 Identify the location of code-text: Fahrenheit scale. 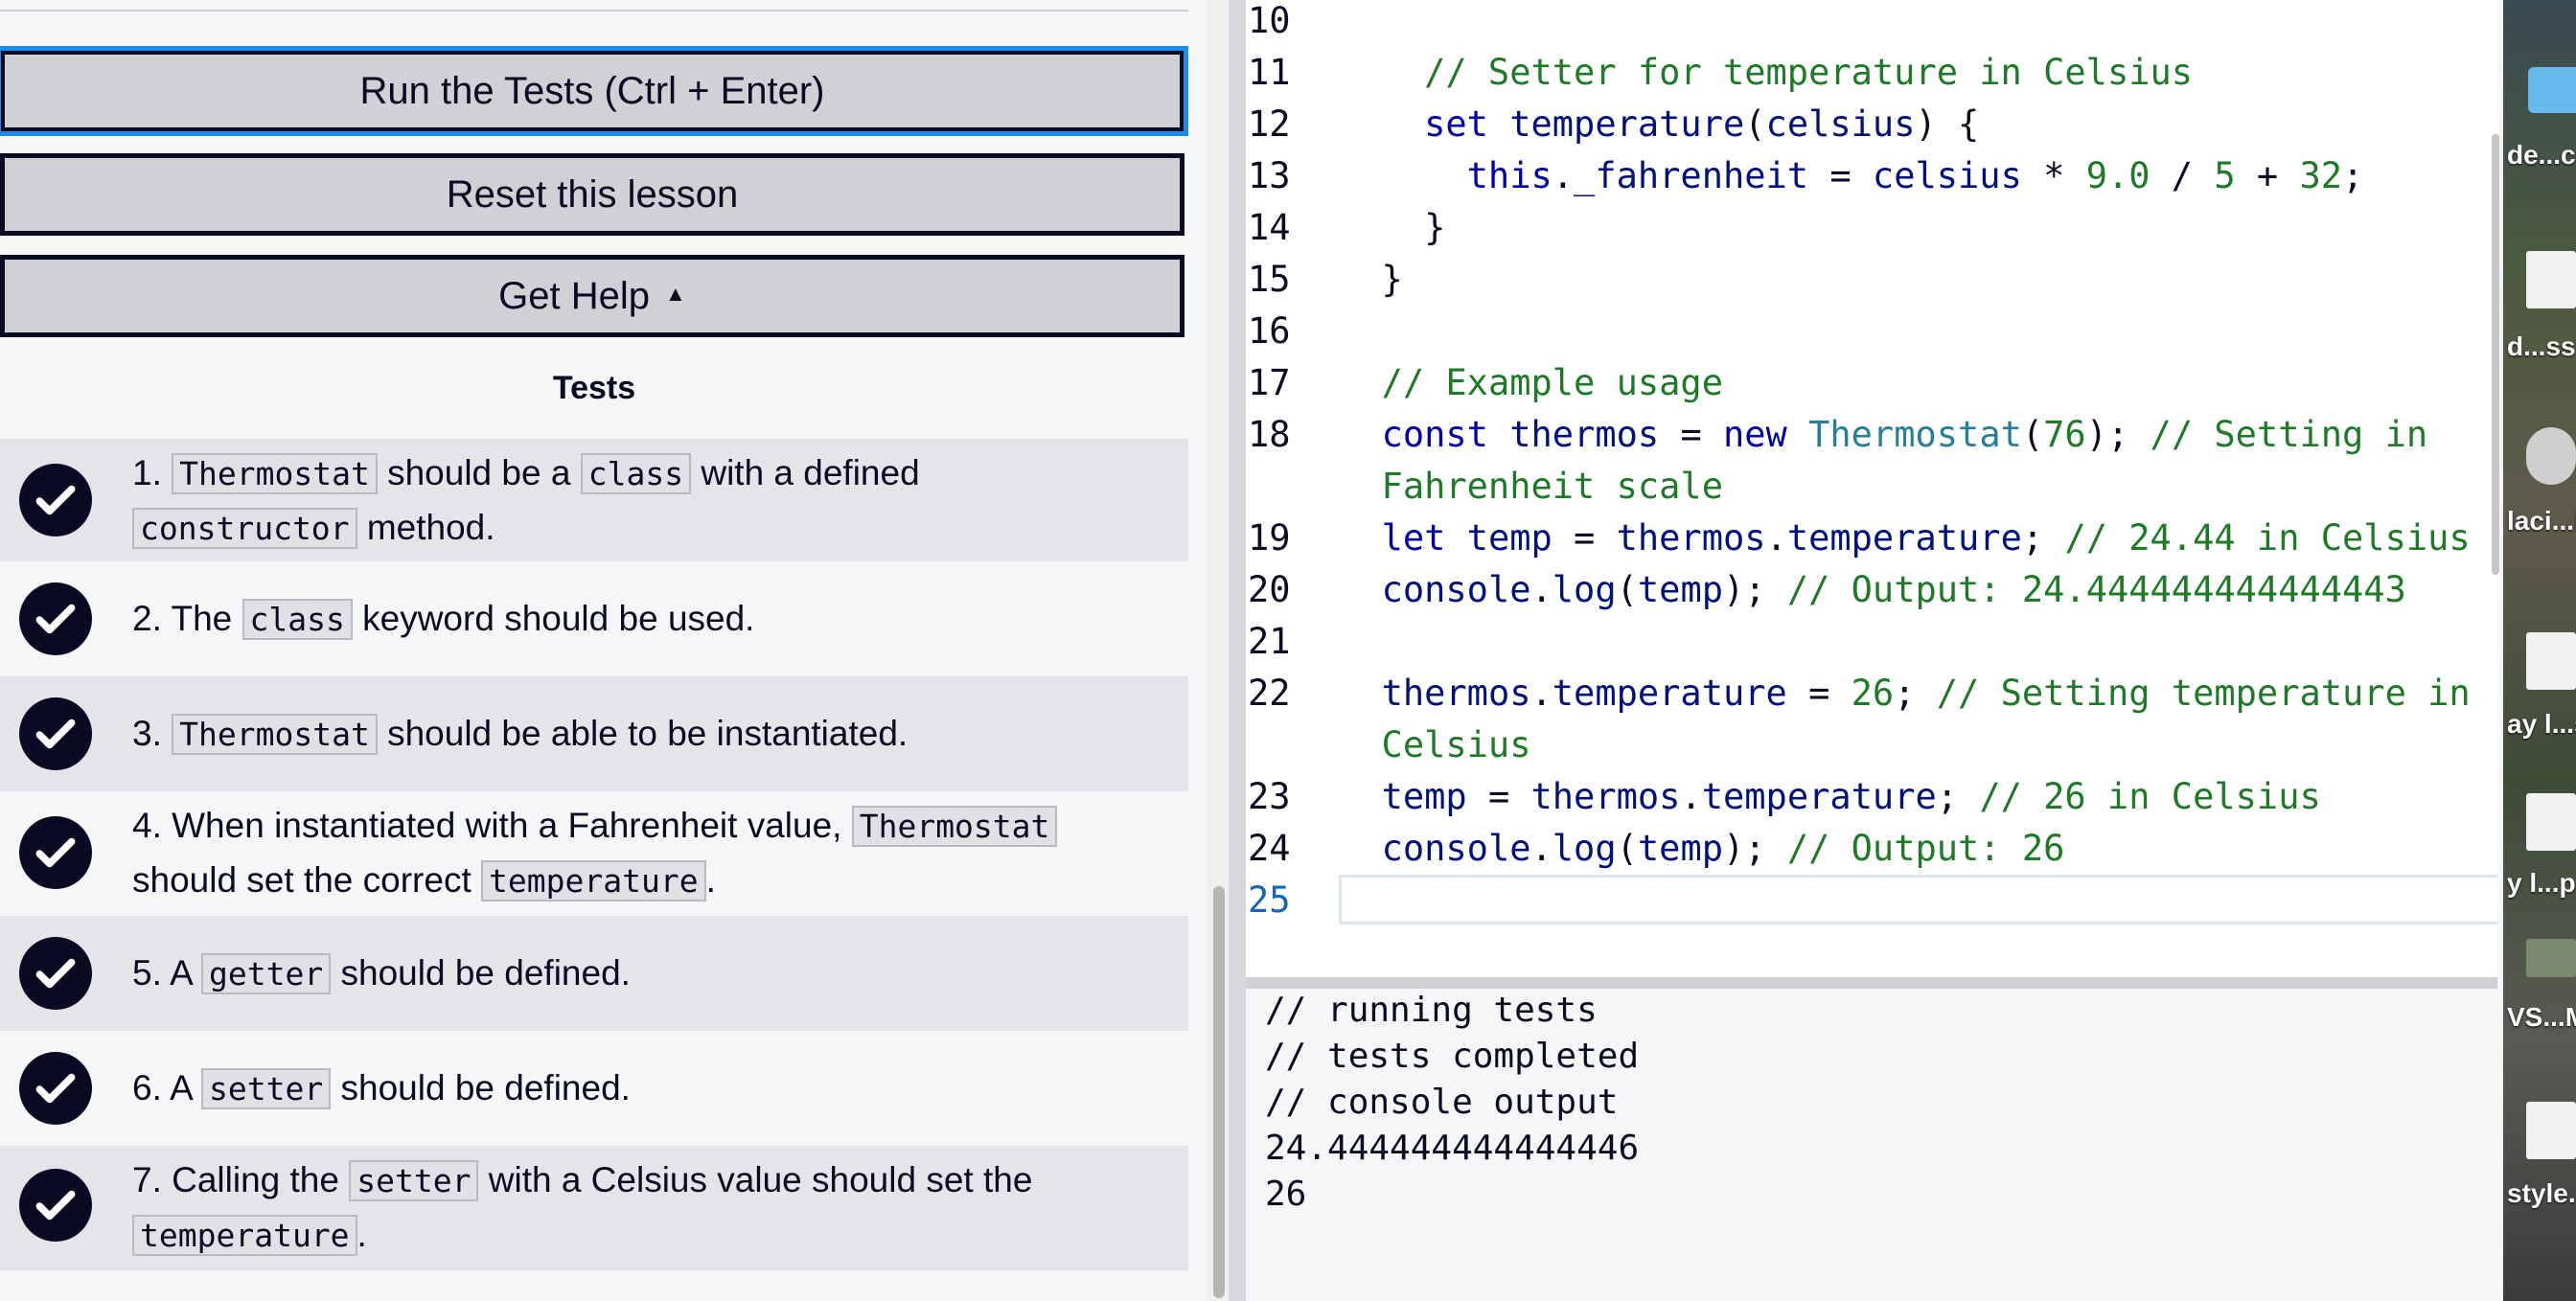
(1531, 486).